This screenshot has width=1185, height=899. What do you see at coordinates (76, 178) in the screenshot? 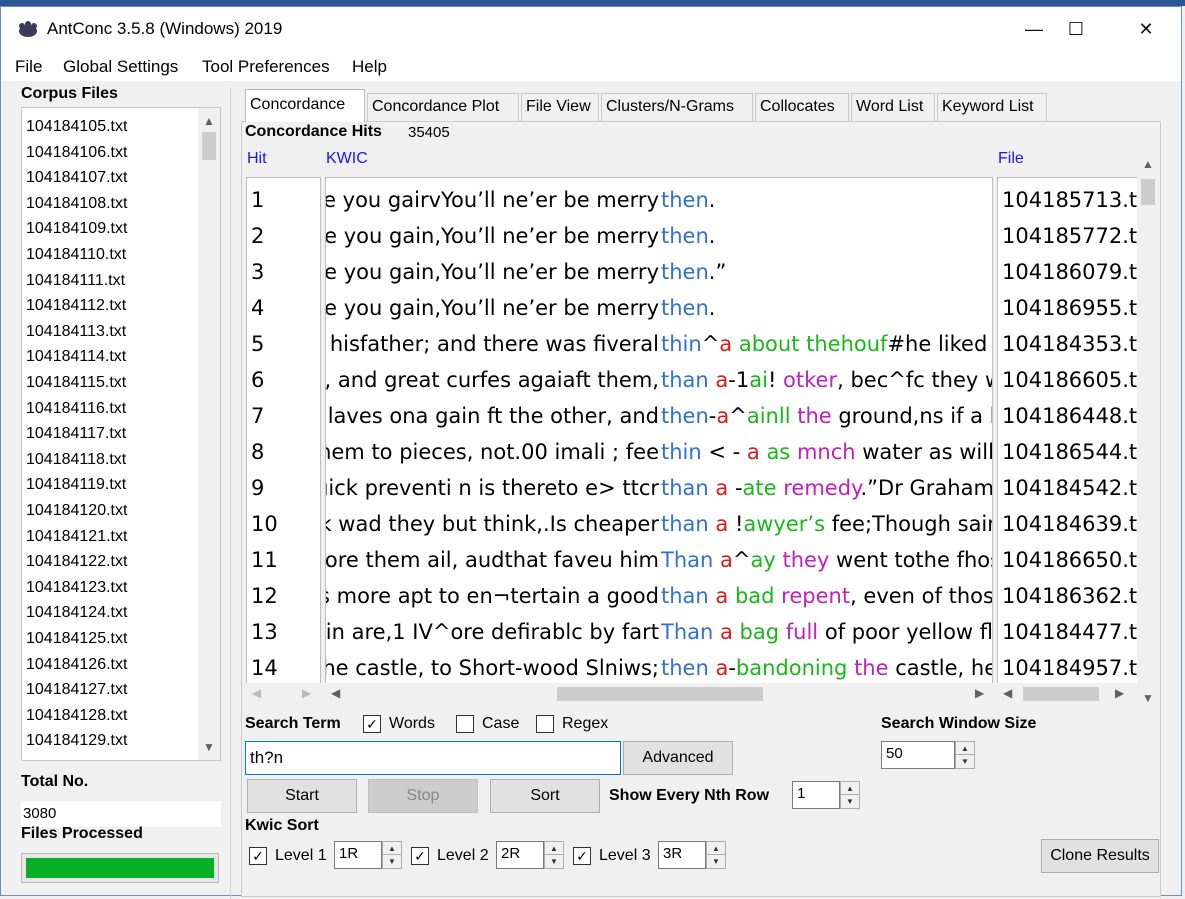
I see `corpus-file-item: 104184107.txt` at bounding box center [76, 178].